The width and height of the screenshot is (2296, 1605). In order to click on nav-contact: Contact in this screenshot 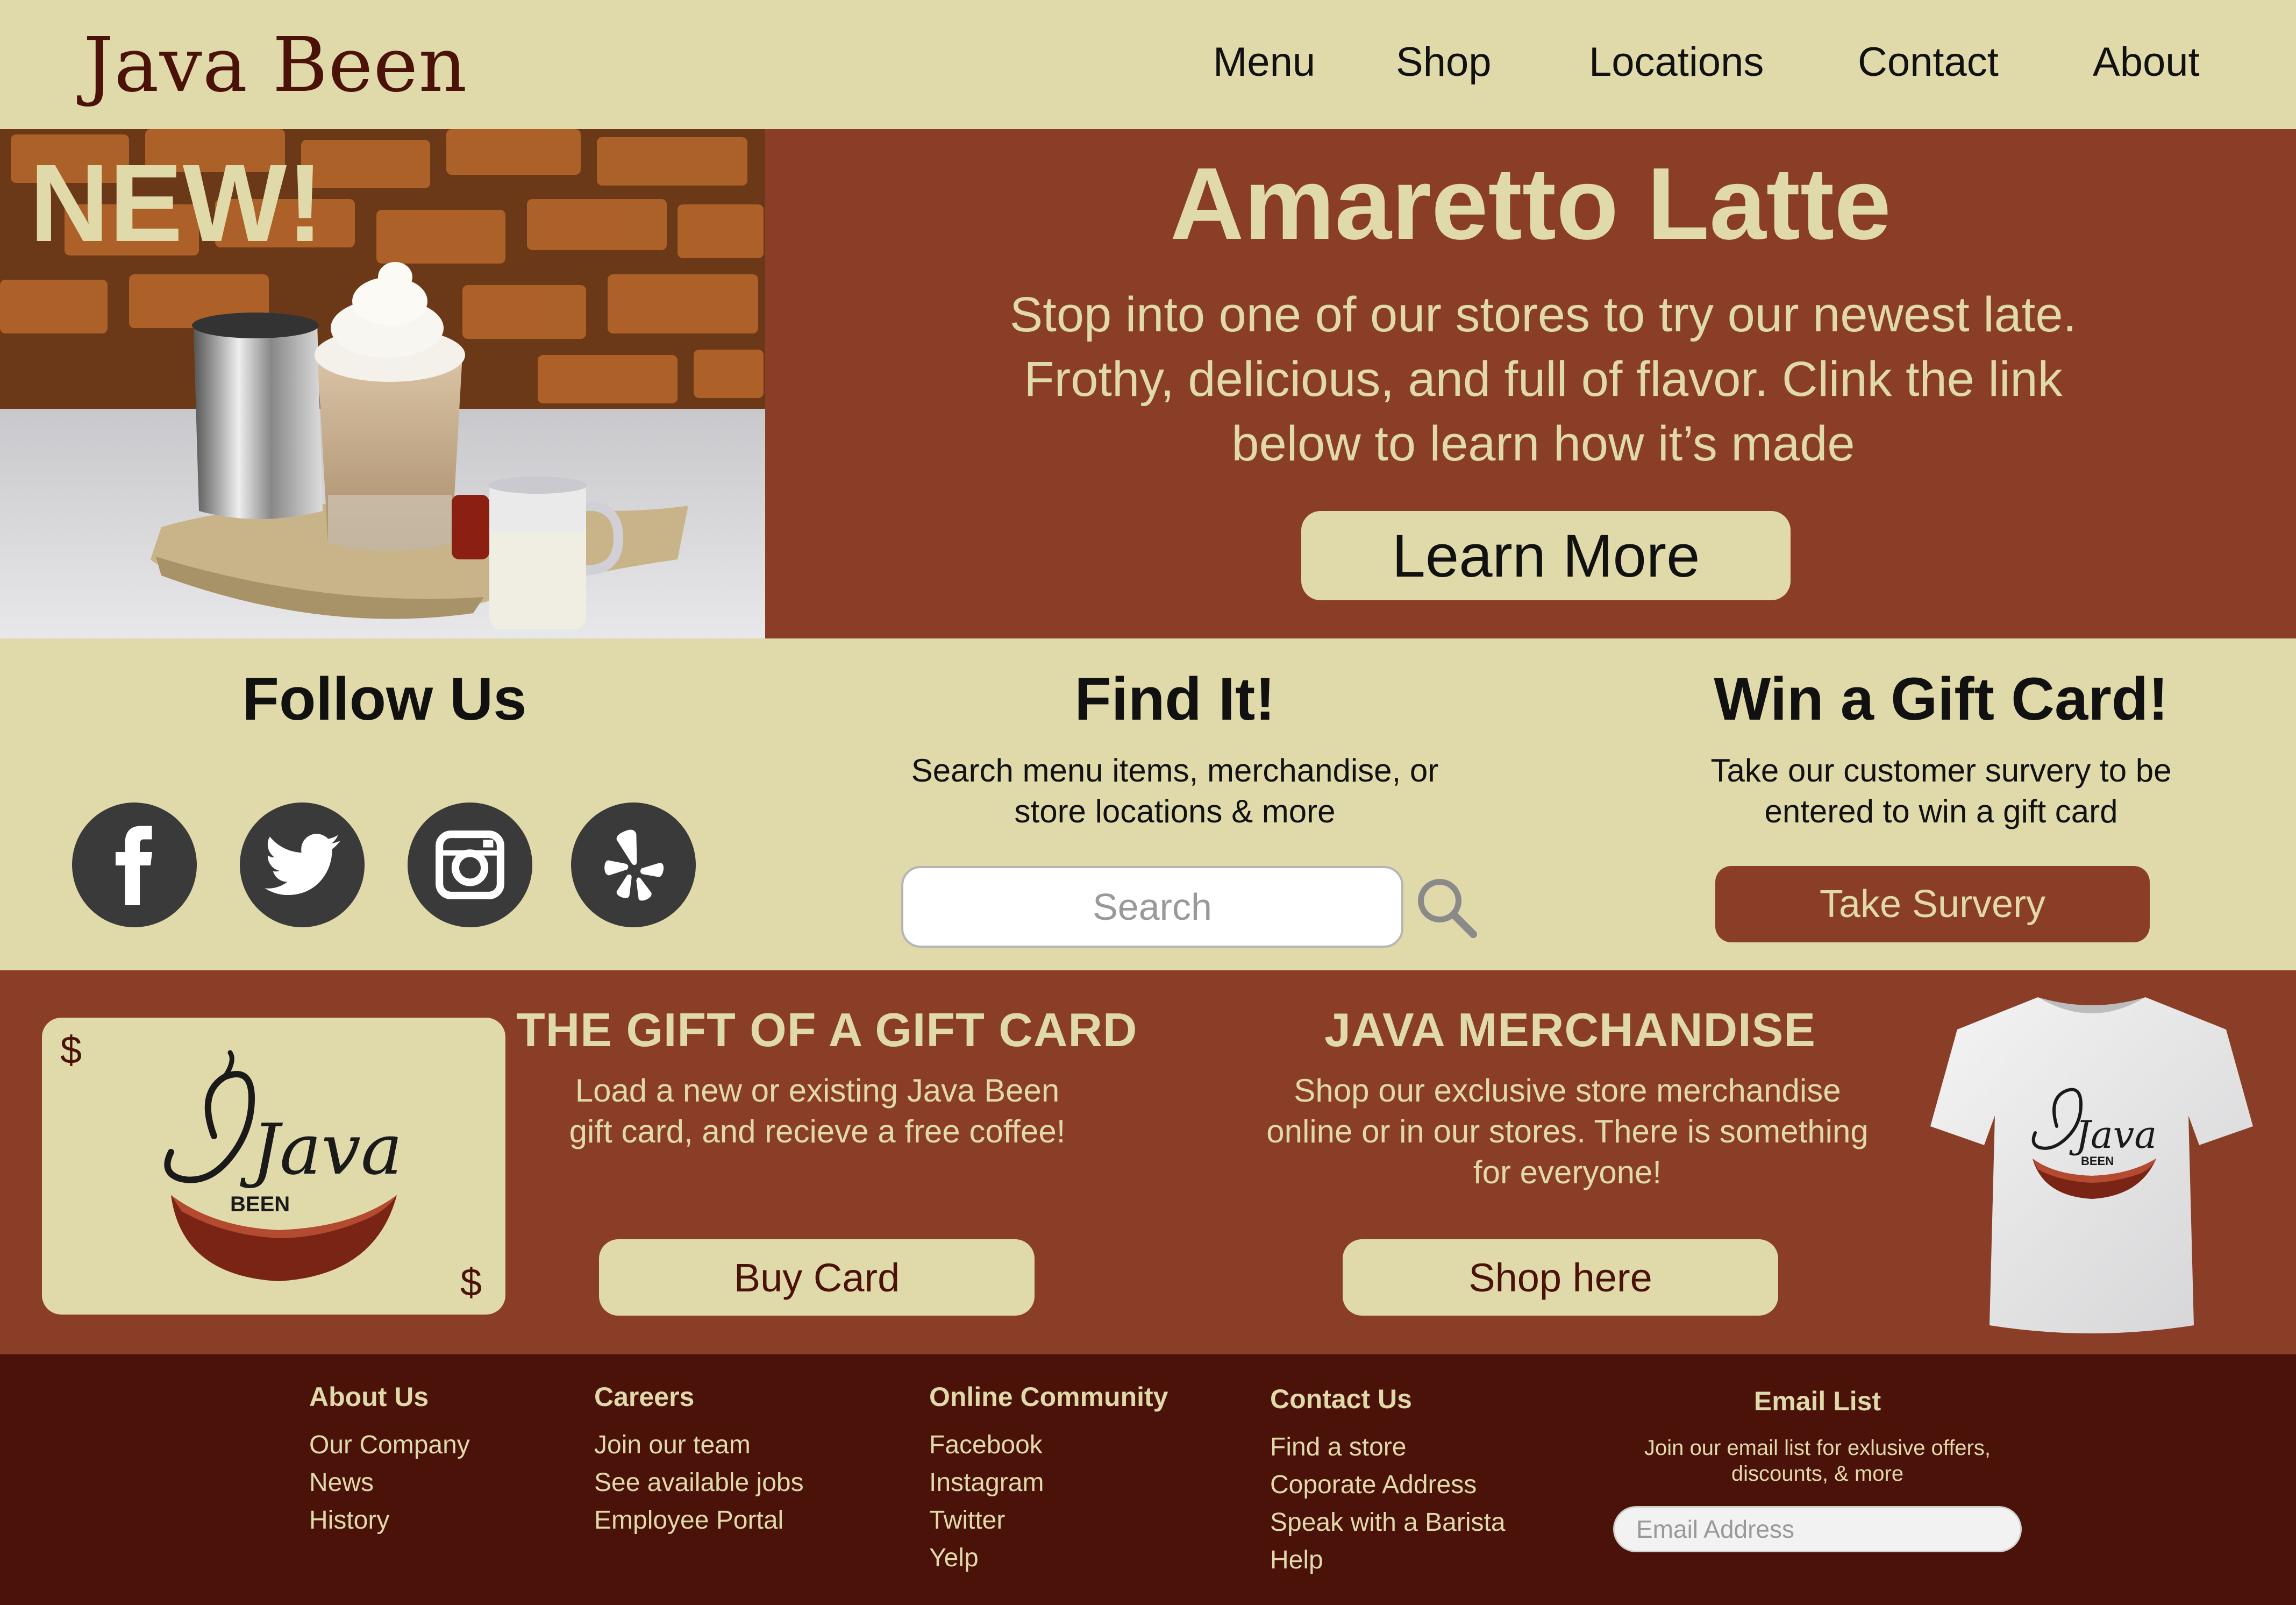, I will do `click(1928, 62)`.